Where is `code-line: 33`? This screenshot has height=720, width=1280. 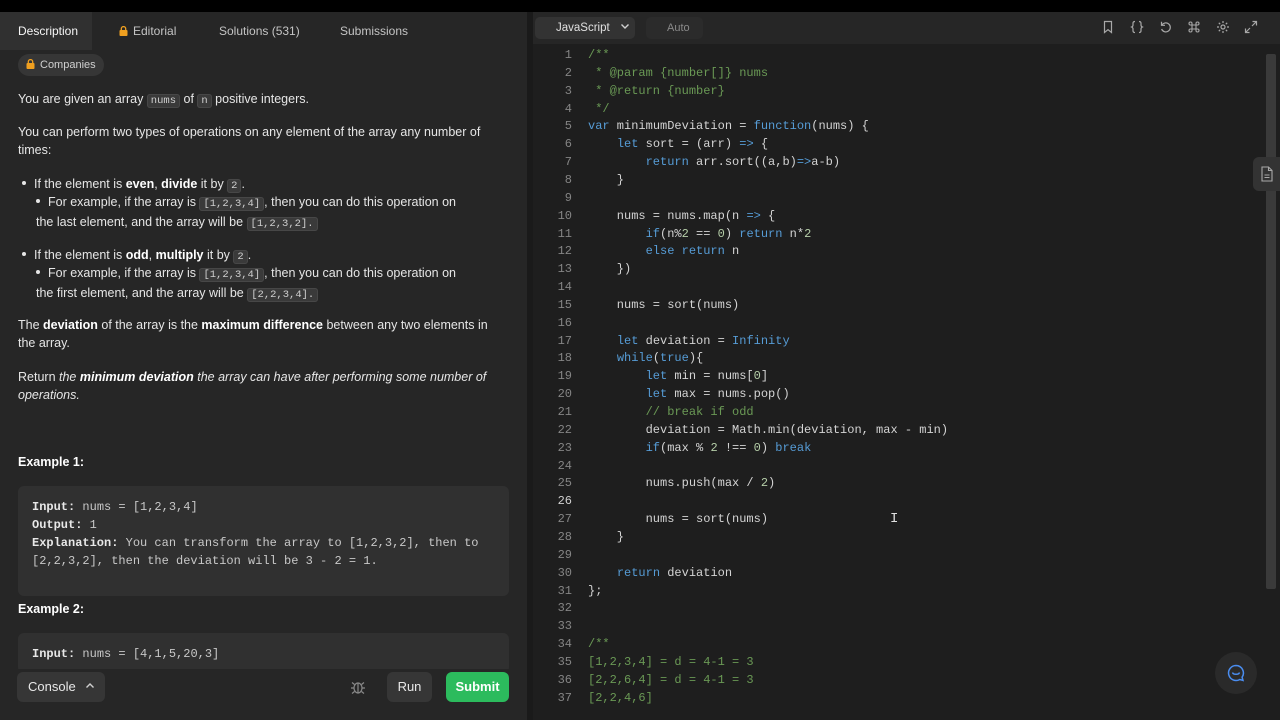
code-line: 33 is located at coordinates (906, 626).